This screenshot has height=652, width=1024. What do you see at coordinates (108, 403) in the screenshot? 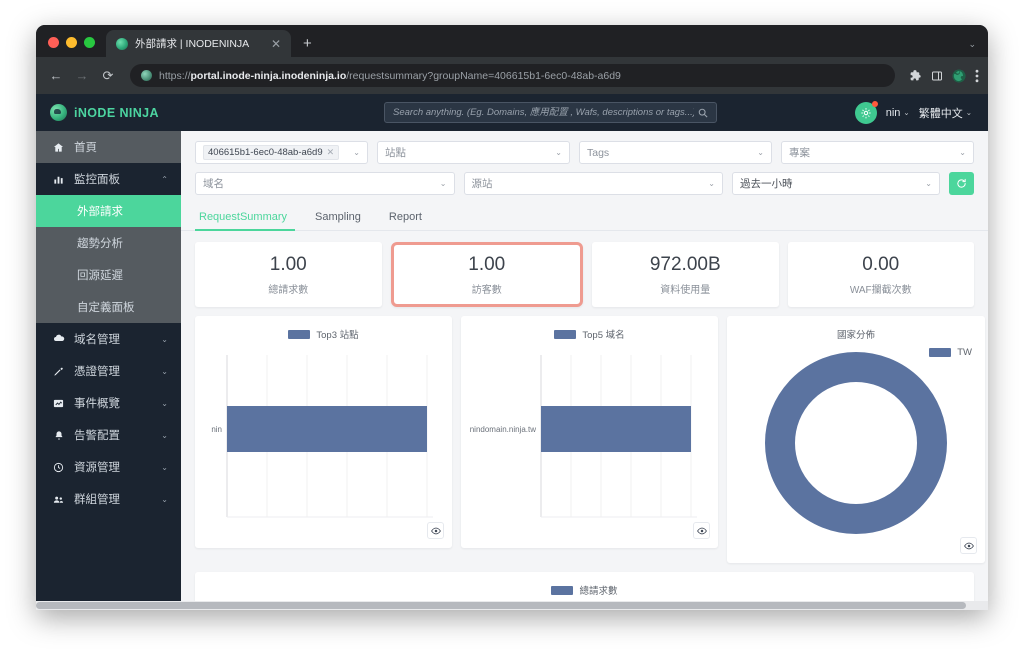
I see `sidebar-item-event-overview: 事件概覽 ⌄` at bounding box center [108, 403].